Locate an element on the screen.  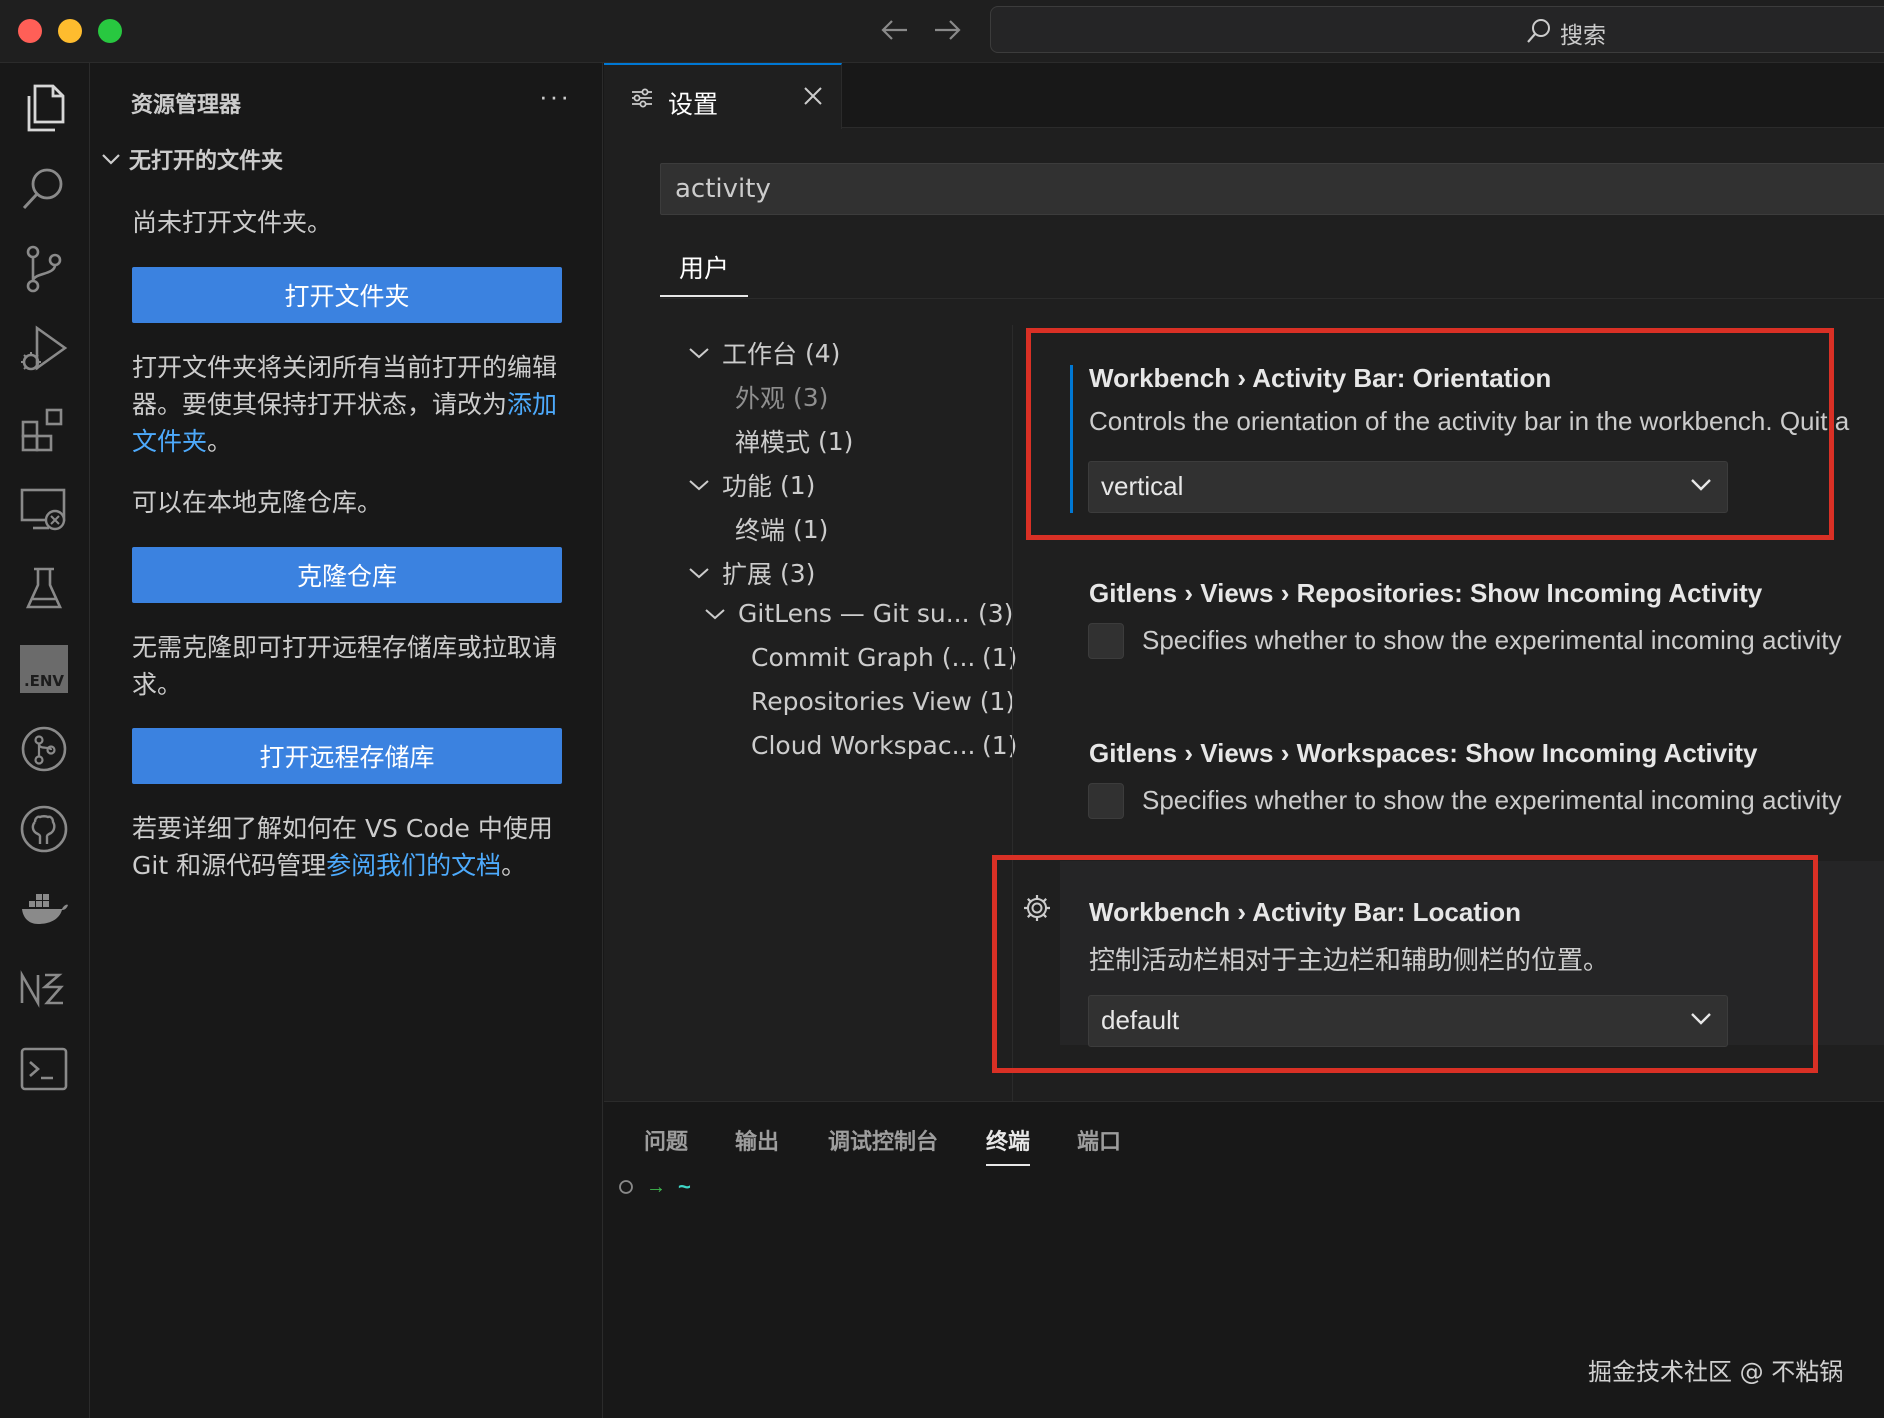
workspaces-incoming-checkbox is located at coordinates (1106, 801).